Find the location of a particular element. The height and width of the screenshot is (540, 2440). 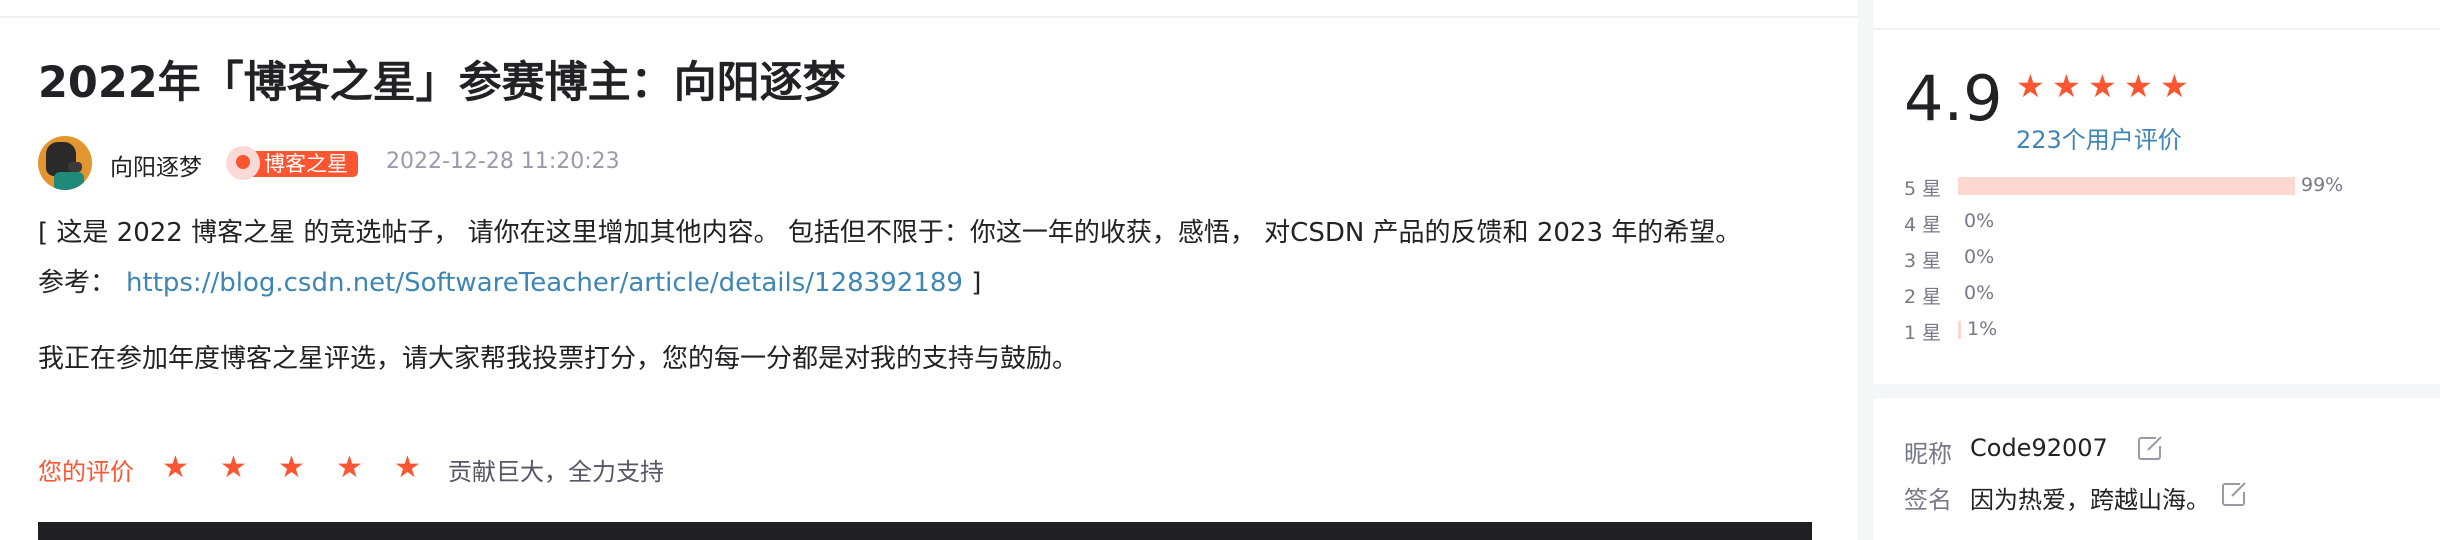

distribution-percent: 1% is located at coordinates (1982, 329).